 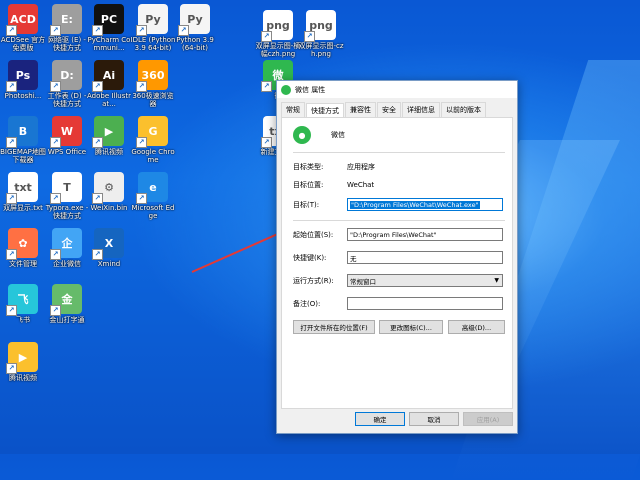 I want to click on chevron-down-icon: ▼, so click(x=496, y=280).